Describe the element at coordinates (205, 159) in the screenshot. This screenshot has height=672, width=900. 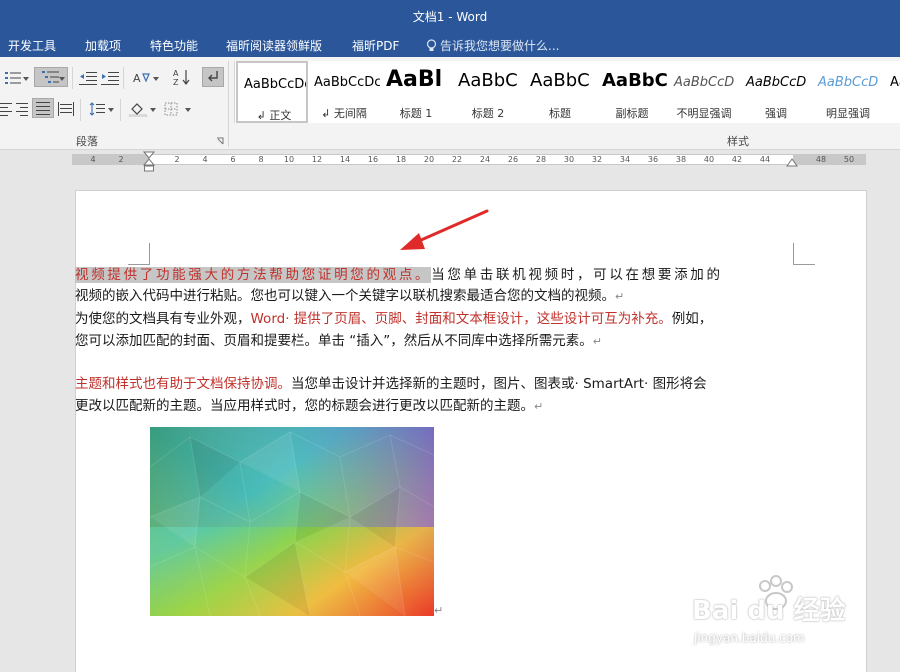
I see `ruler-number: 4` at that location.